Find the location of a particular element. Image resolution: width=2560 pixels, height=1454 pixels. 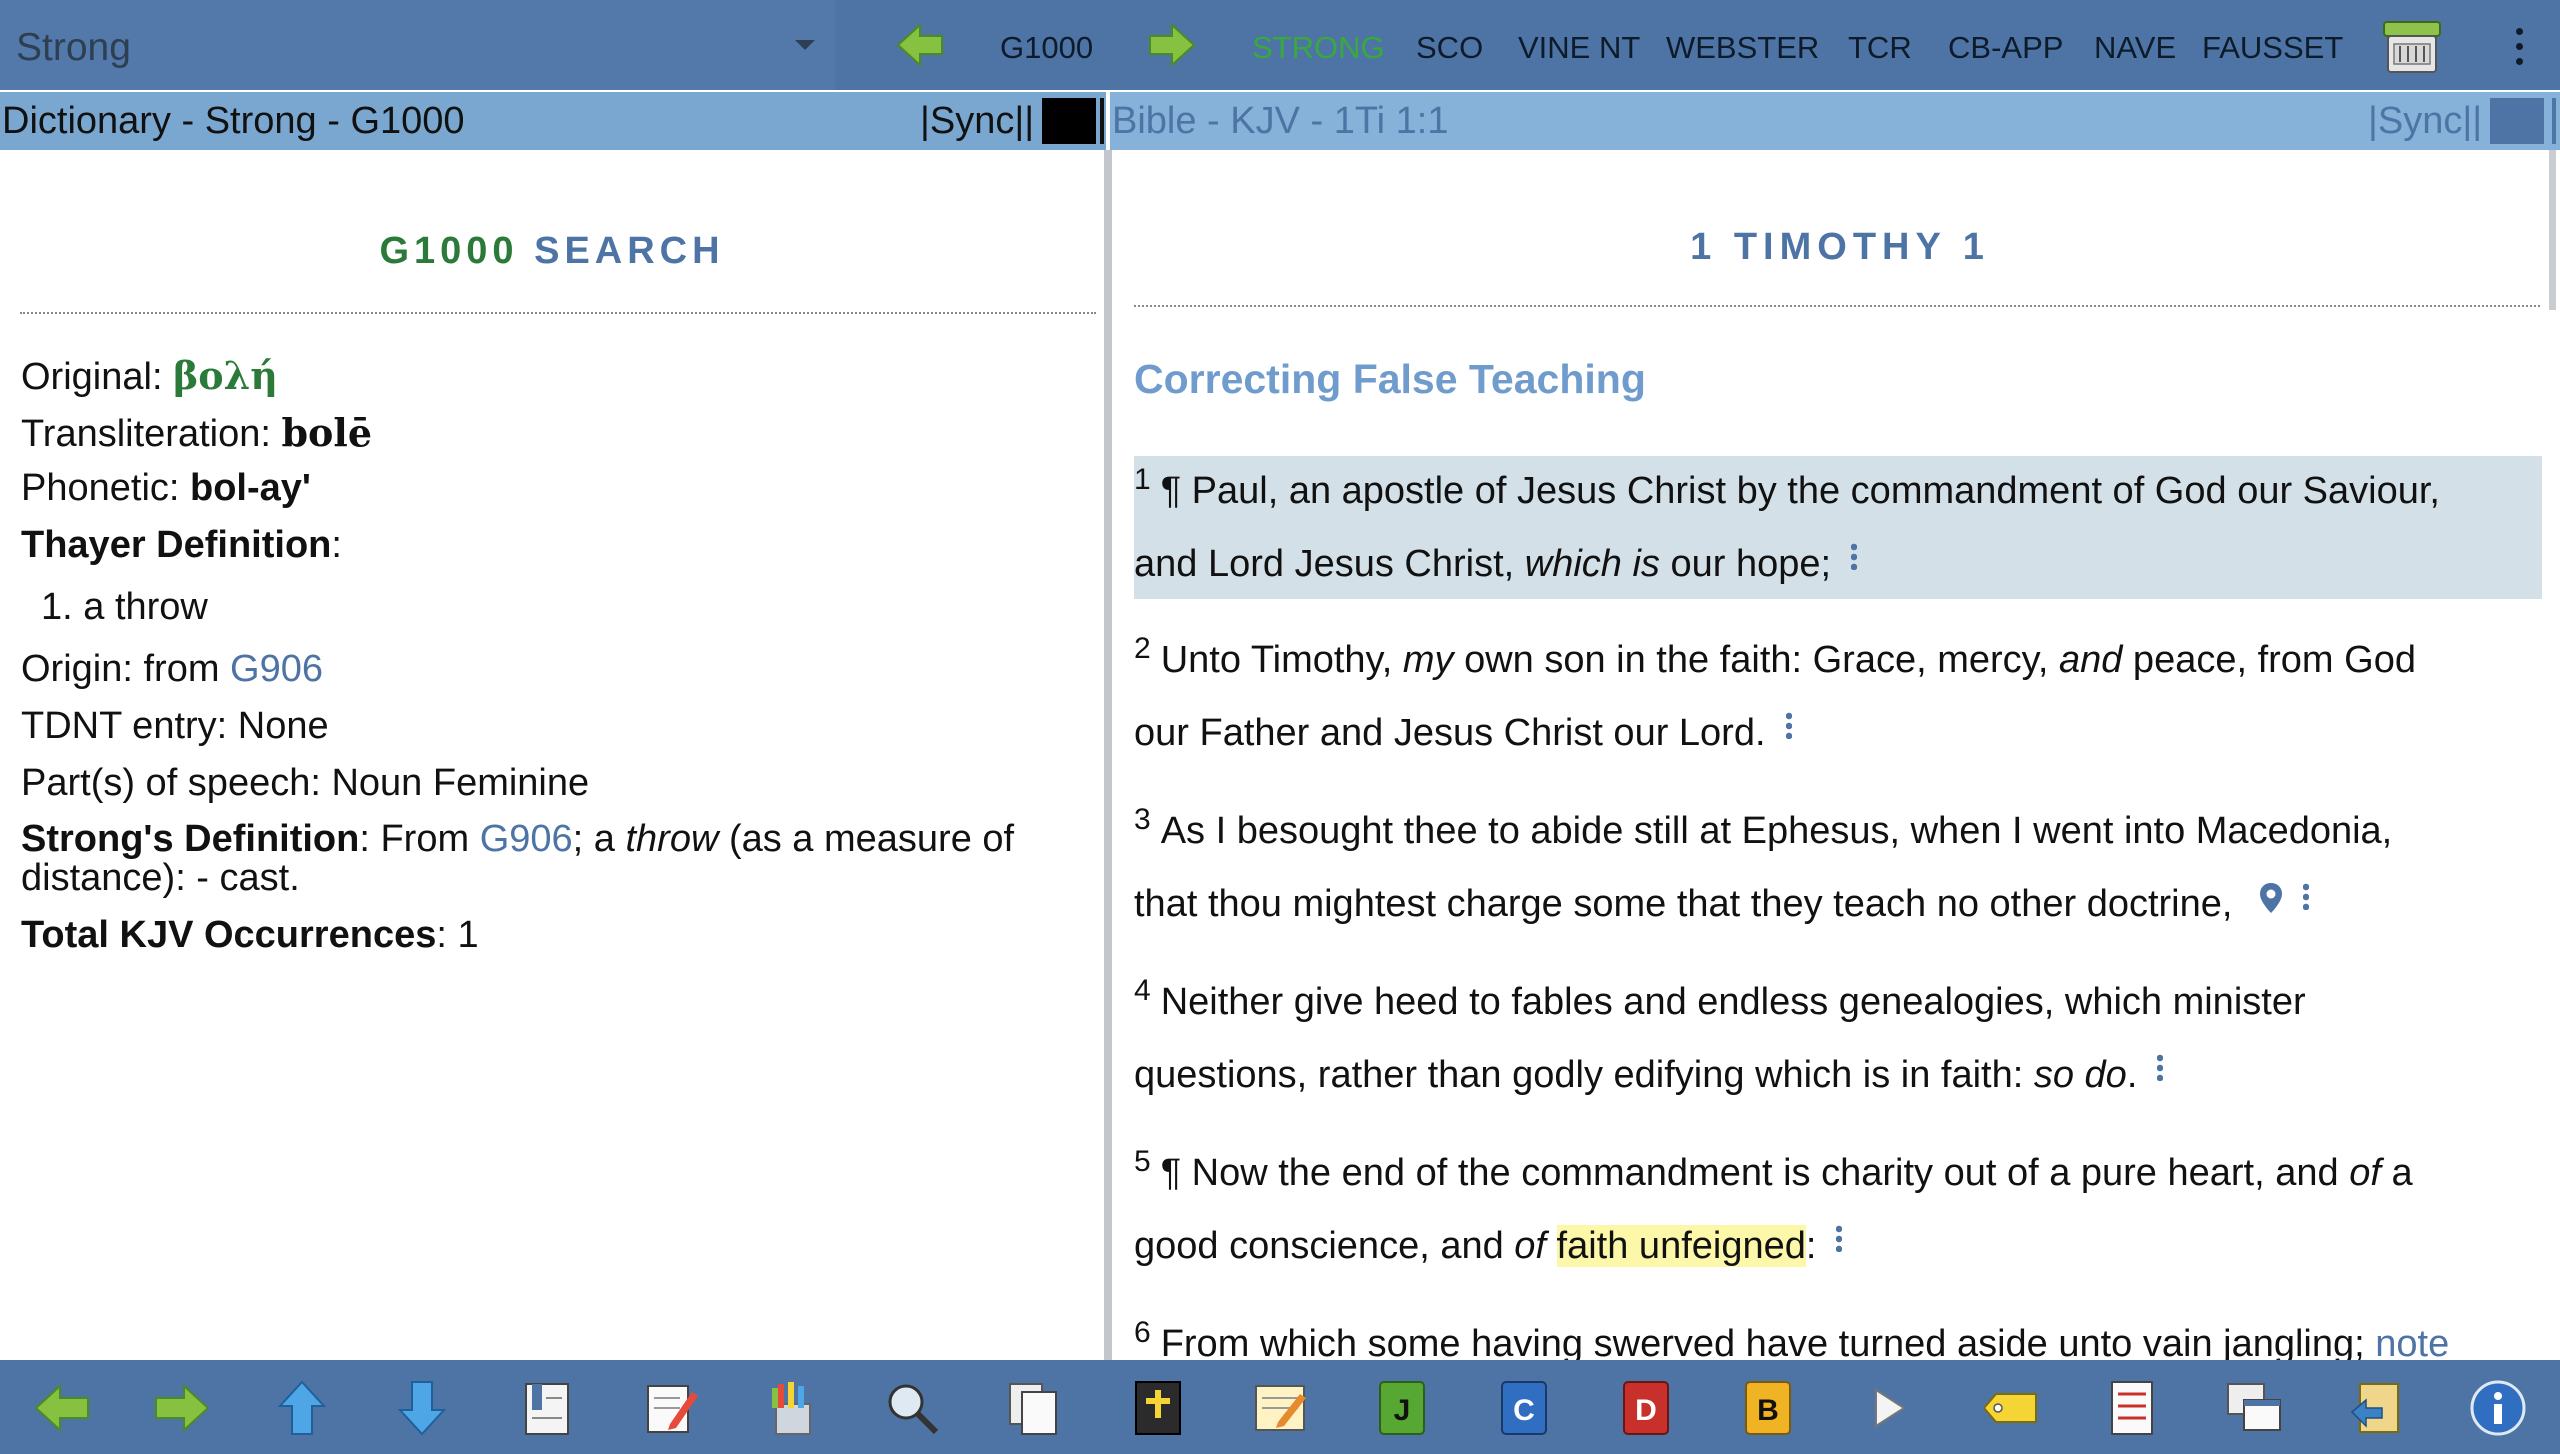

original-line: Original: βολή is located at coordinates (149, 375).